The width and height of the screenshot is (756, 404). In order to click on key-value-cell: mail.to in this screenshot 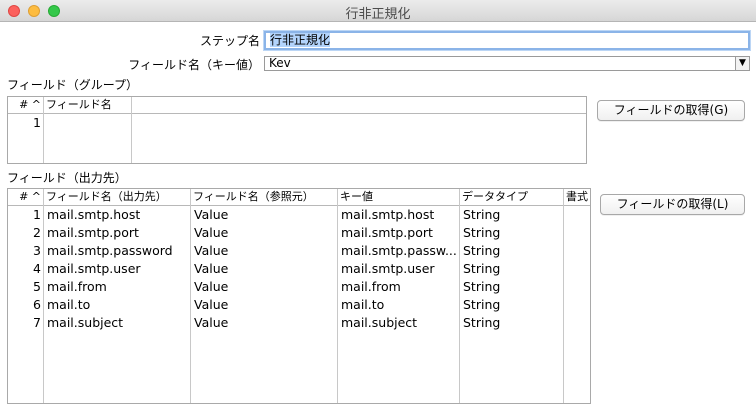, I will do `click(399, 305)`.